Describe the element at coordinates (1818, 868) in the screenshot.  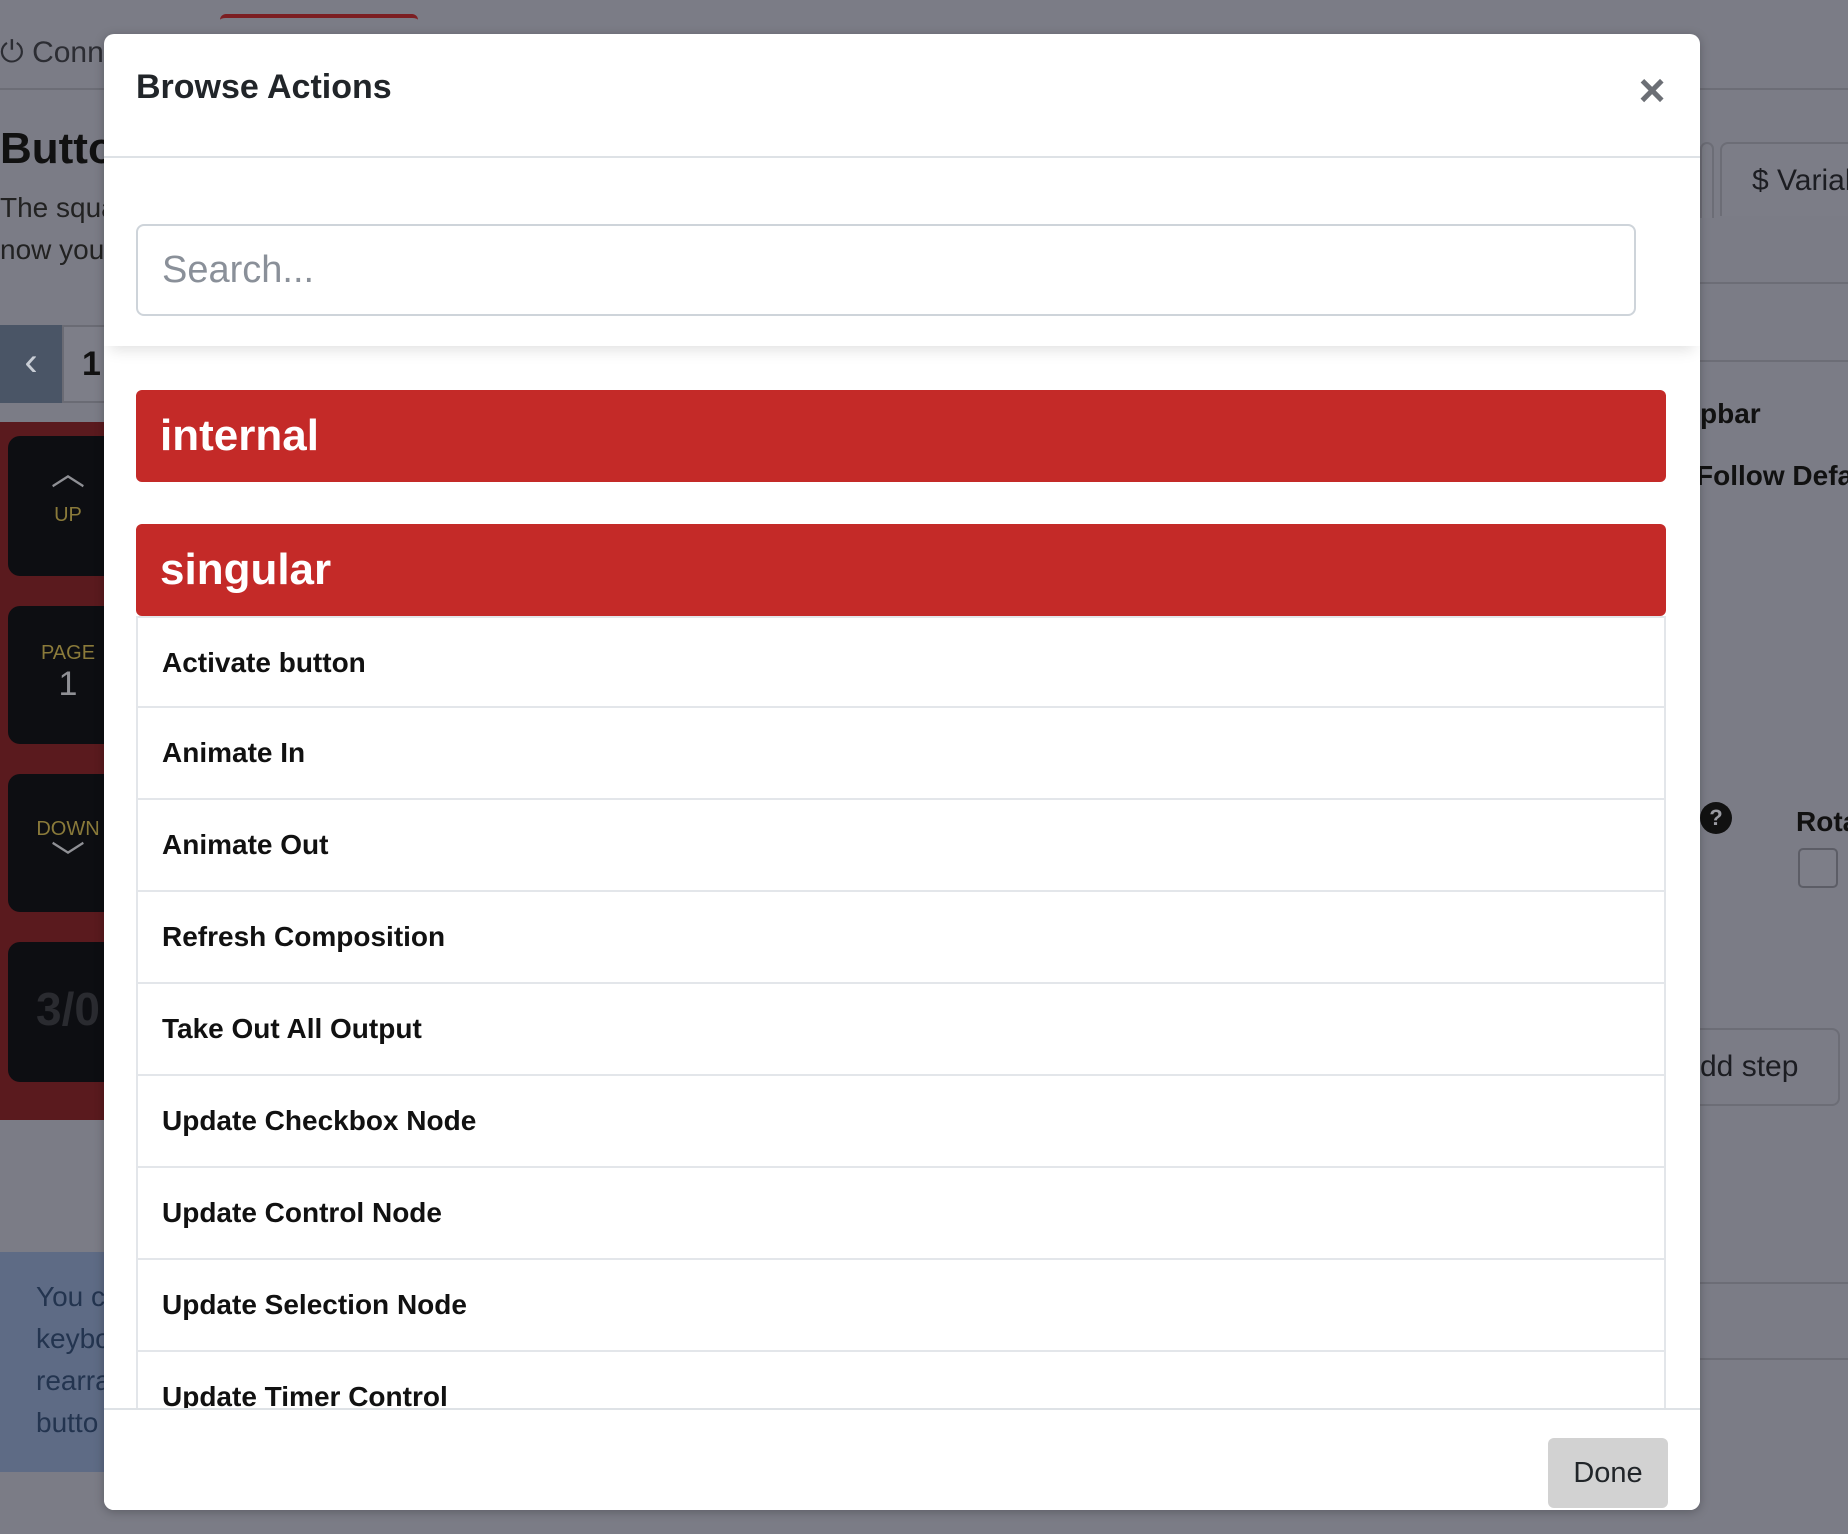
I see `rotation-checkbox` at that location.